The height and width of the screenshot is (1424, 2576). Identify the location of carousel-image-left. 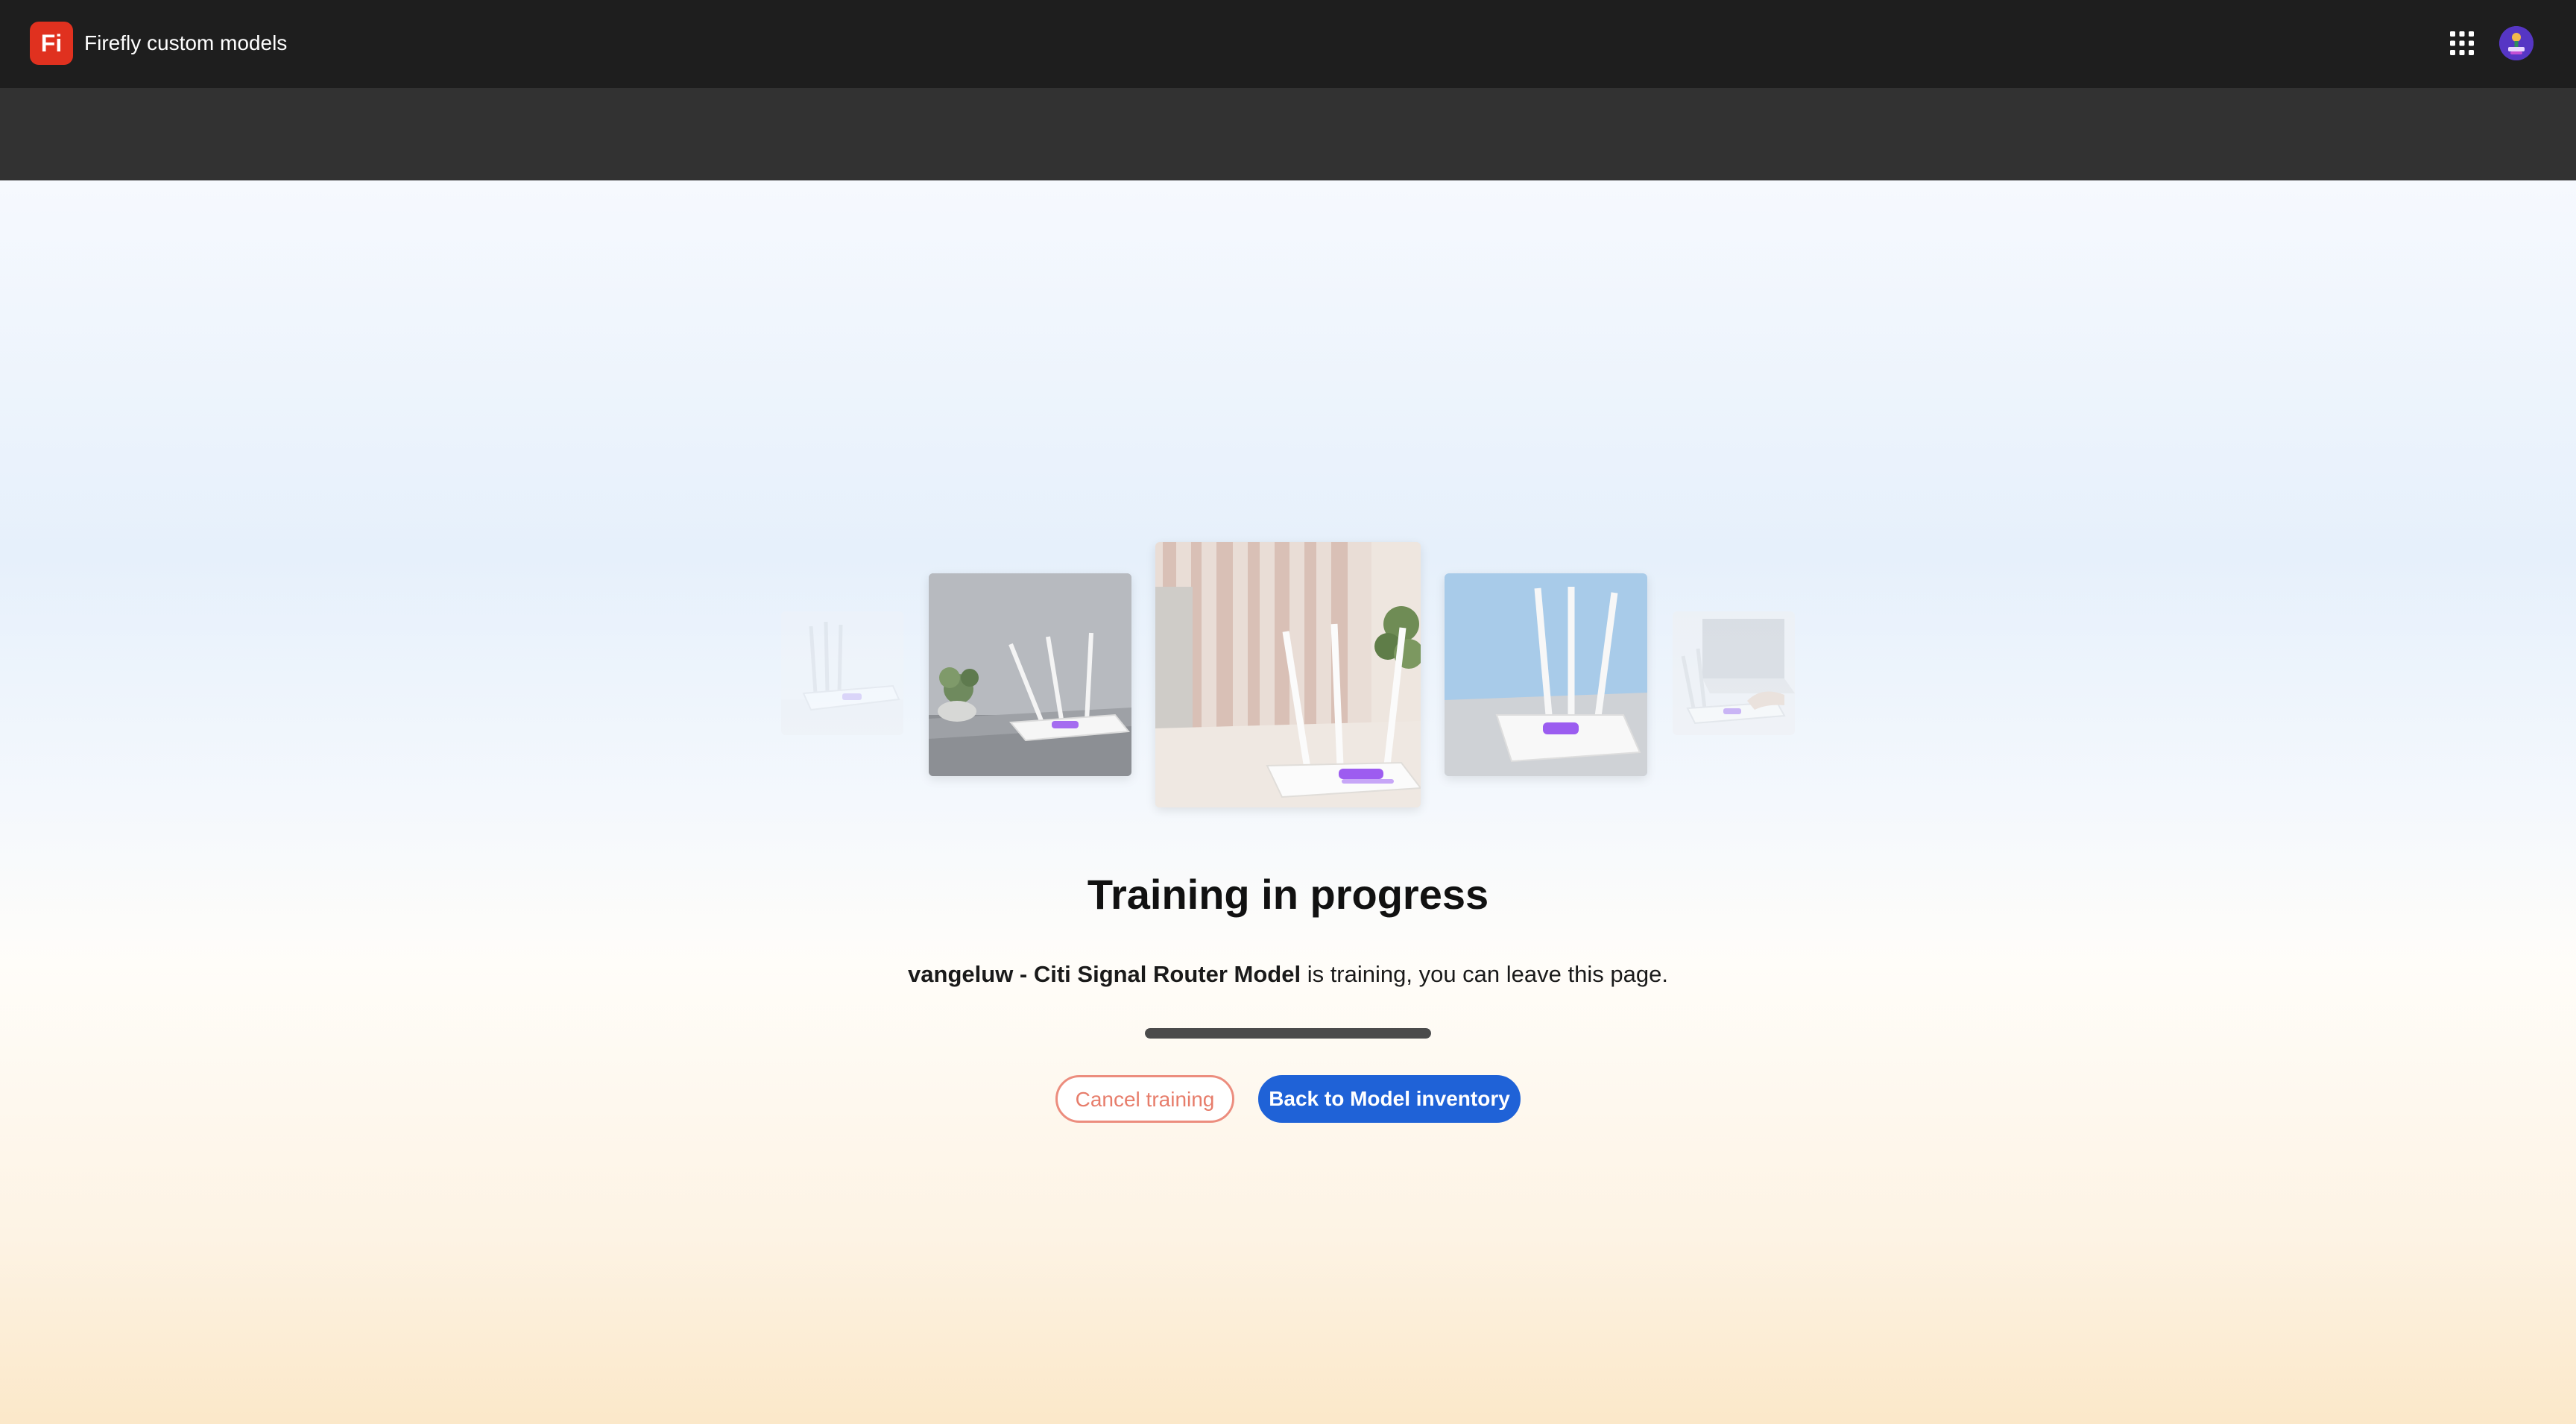
(1030, 674).